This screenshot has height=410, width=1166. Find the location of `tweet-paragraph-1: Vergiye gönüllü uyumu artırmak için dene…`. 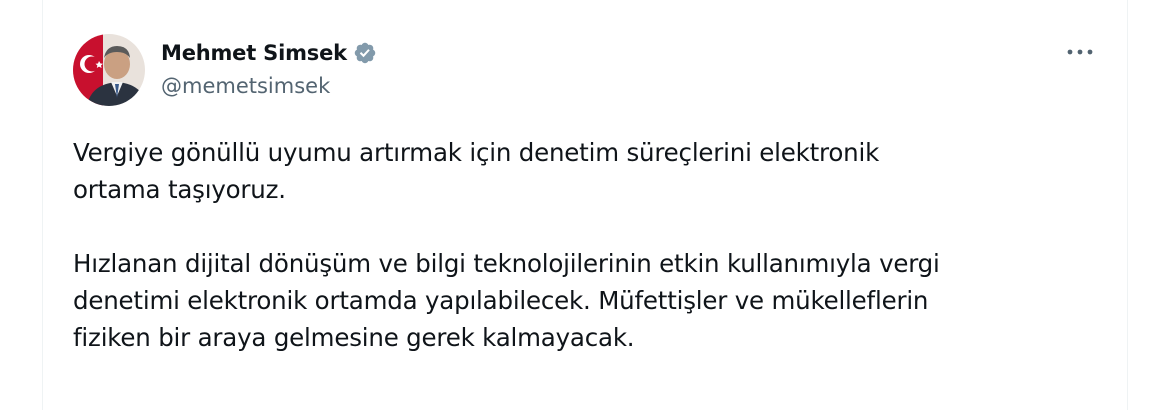

tweet-paragraph-1: Vergiye gönüllü uyumu artırmak için dene… is located at coordinates (476, 171).